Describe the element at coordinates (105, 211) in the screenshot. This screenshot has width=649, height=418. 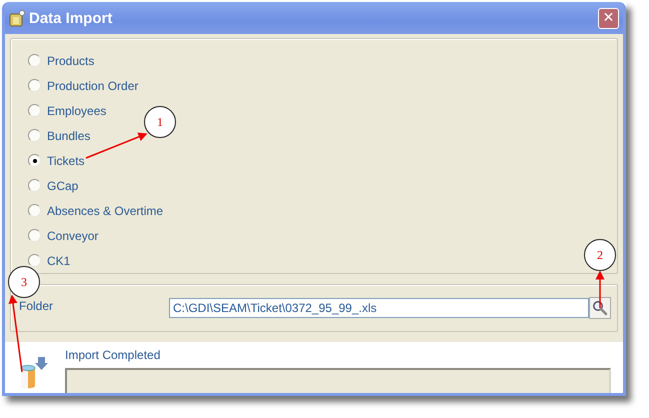
I see `option-label: Absences & Overtime` at that location.